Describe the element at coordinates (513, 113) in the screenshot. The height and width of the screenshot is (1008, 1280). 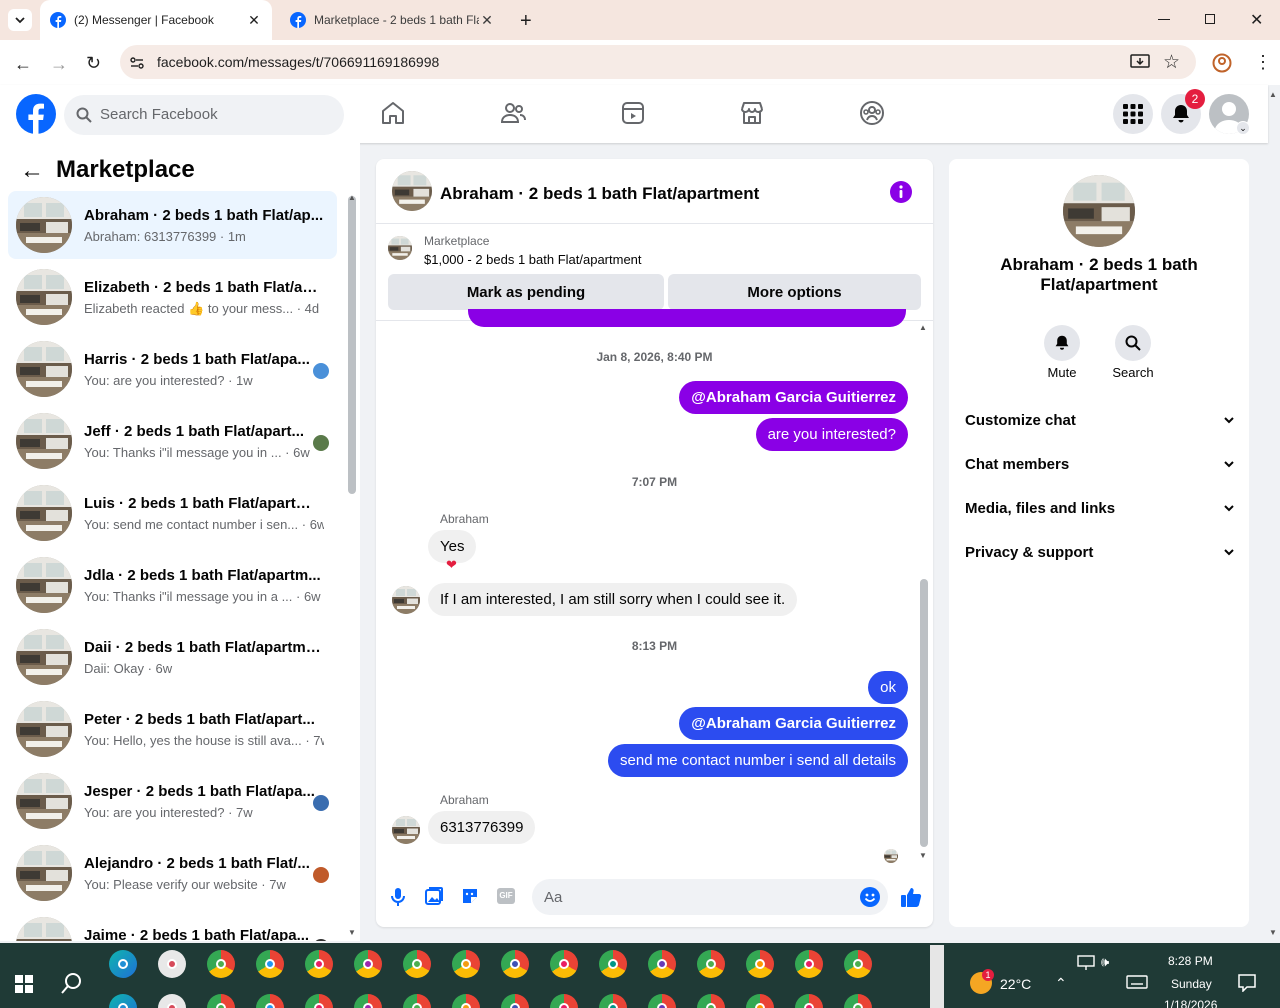
I see `friends-icon` at that location.